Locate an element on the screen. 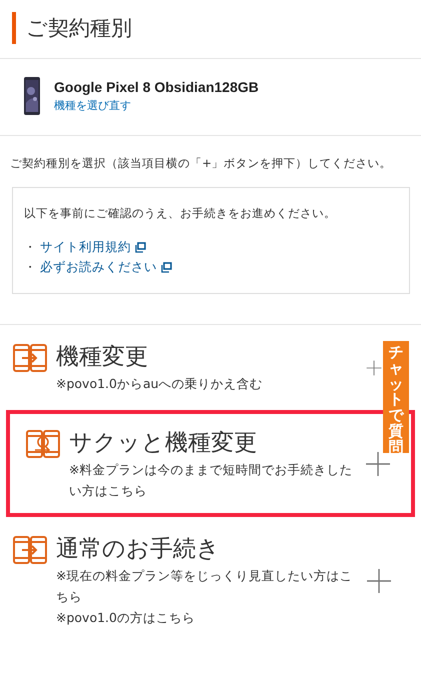  accent-bar is located at coordinates (14, 28).